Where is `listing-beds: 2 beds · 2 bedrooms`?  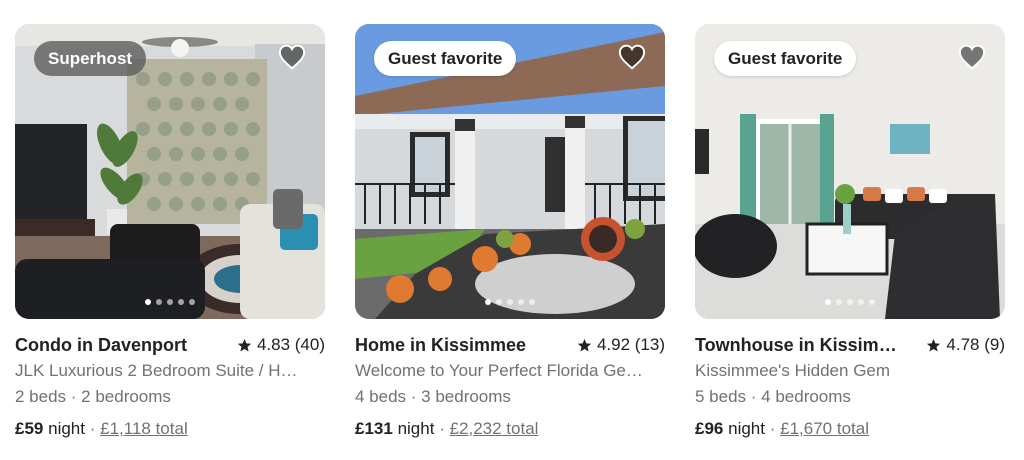
listing-beds: 2 beds · 2 bedrooms is located at coordinates (93, 396).